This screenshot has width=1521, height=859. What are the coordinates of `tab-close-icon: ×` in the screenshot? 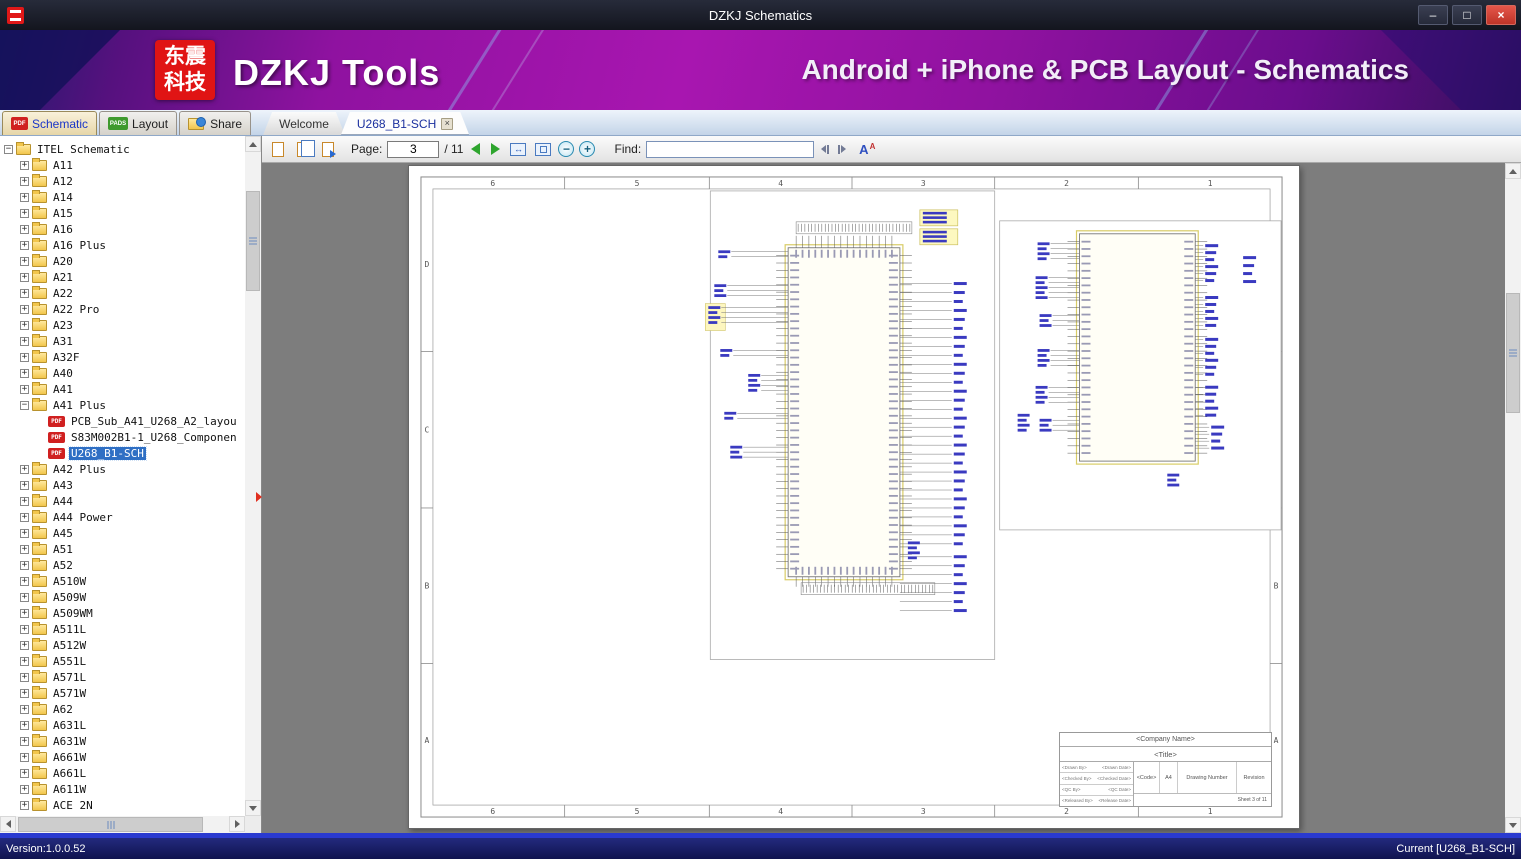 It's located at (447, 124).